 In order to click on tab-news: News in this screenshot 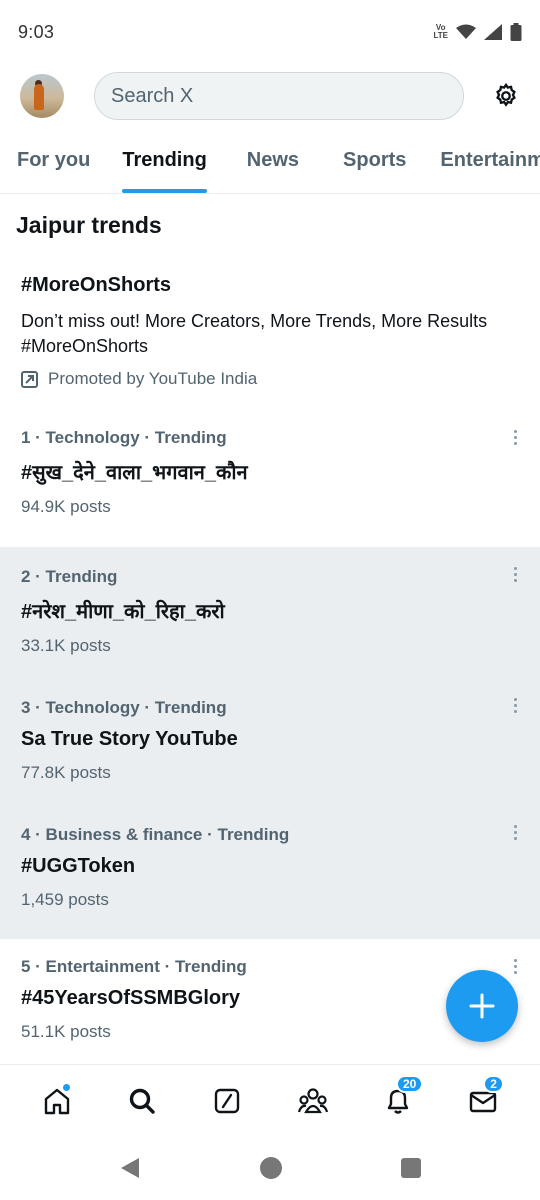, I will do `click(273, 160)`.